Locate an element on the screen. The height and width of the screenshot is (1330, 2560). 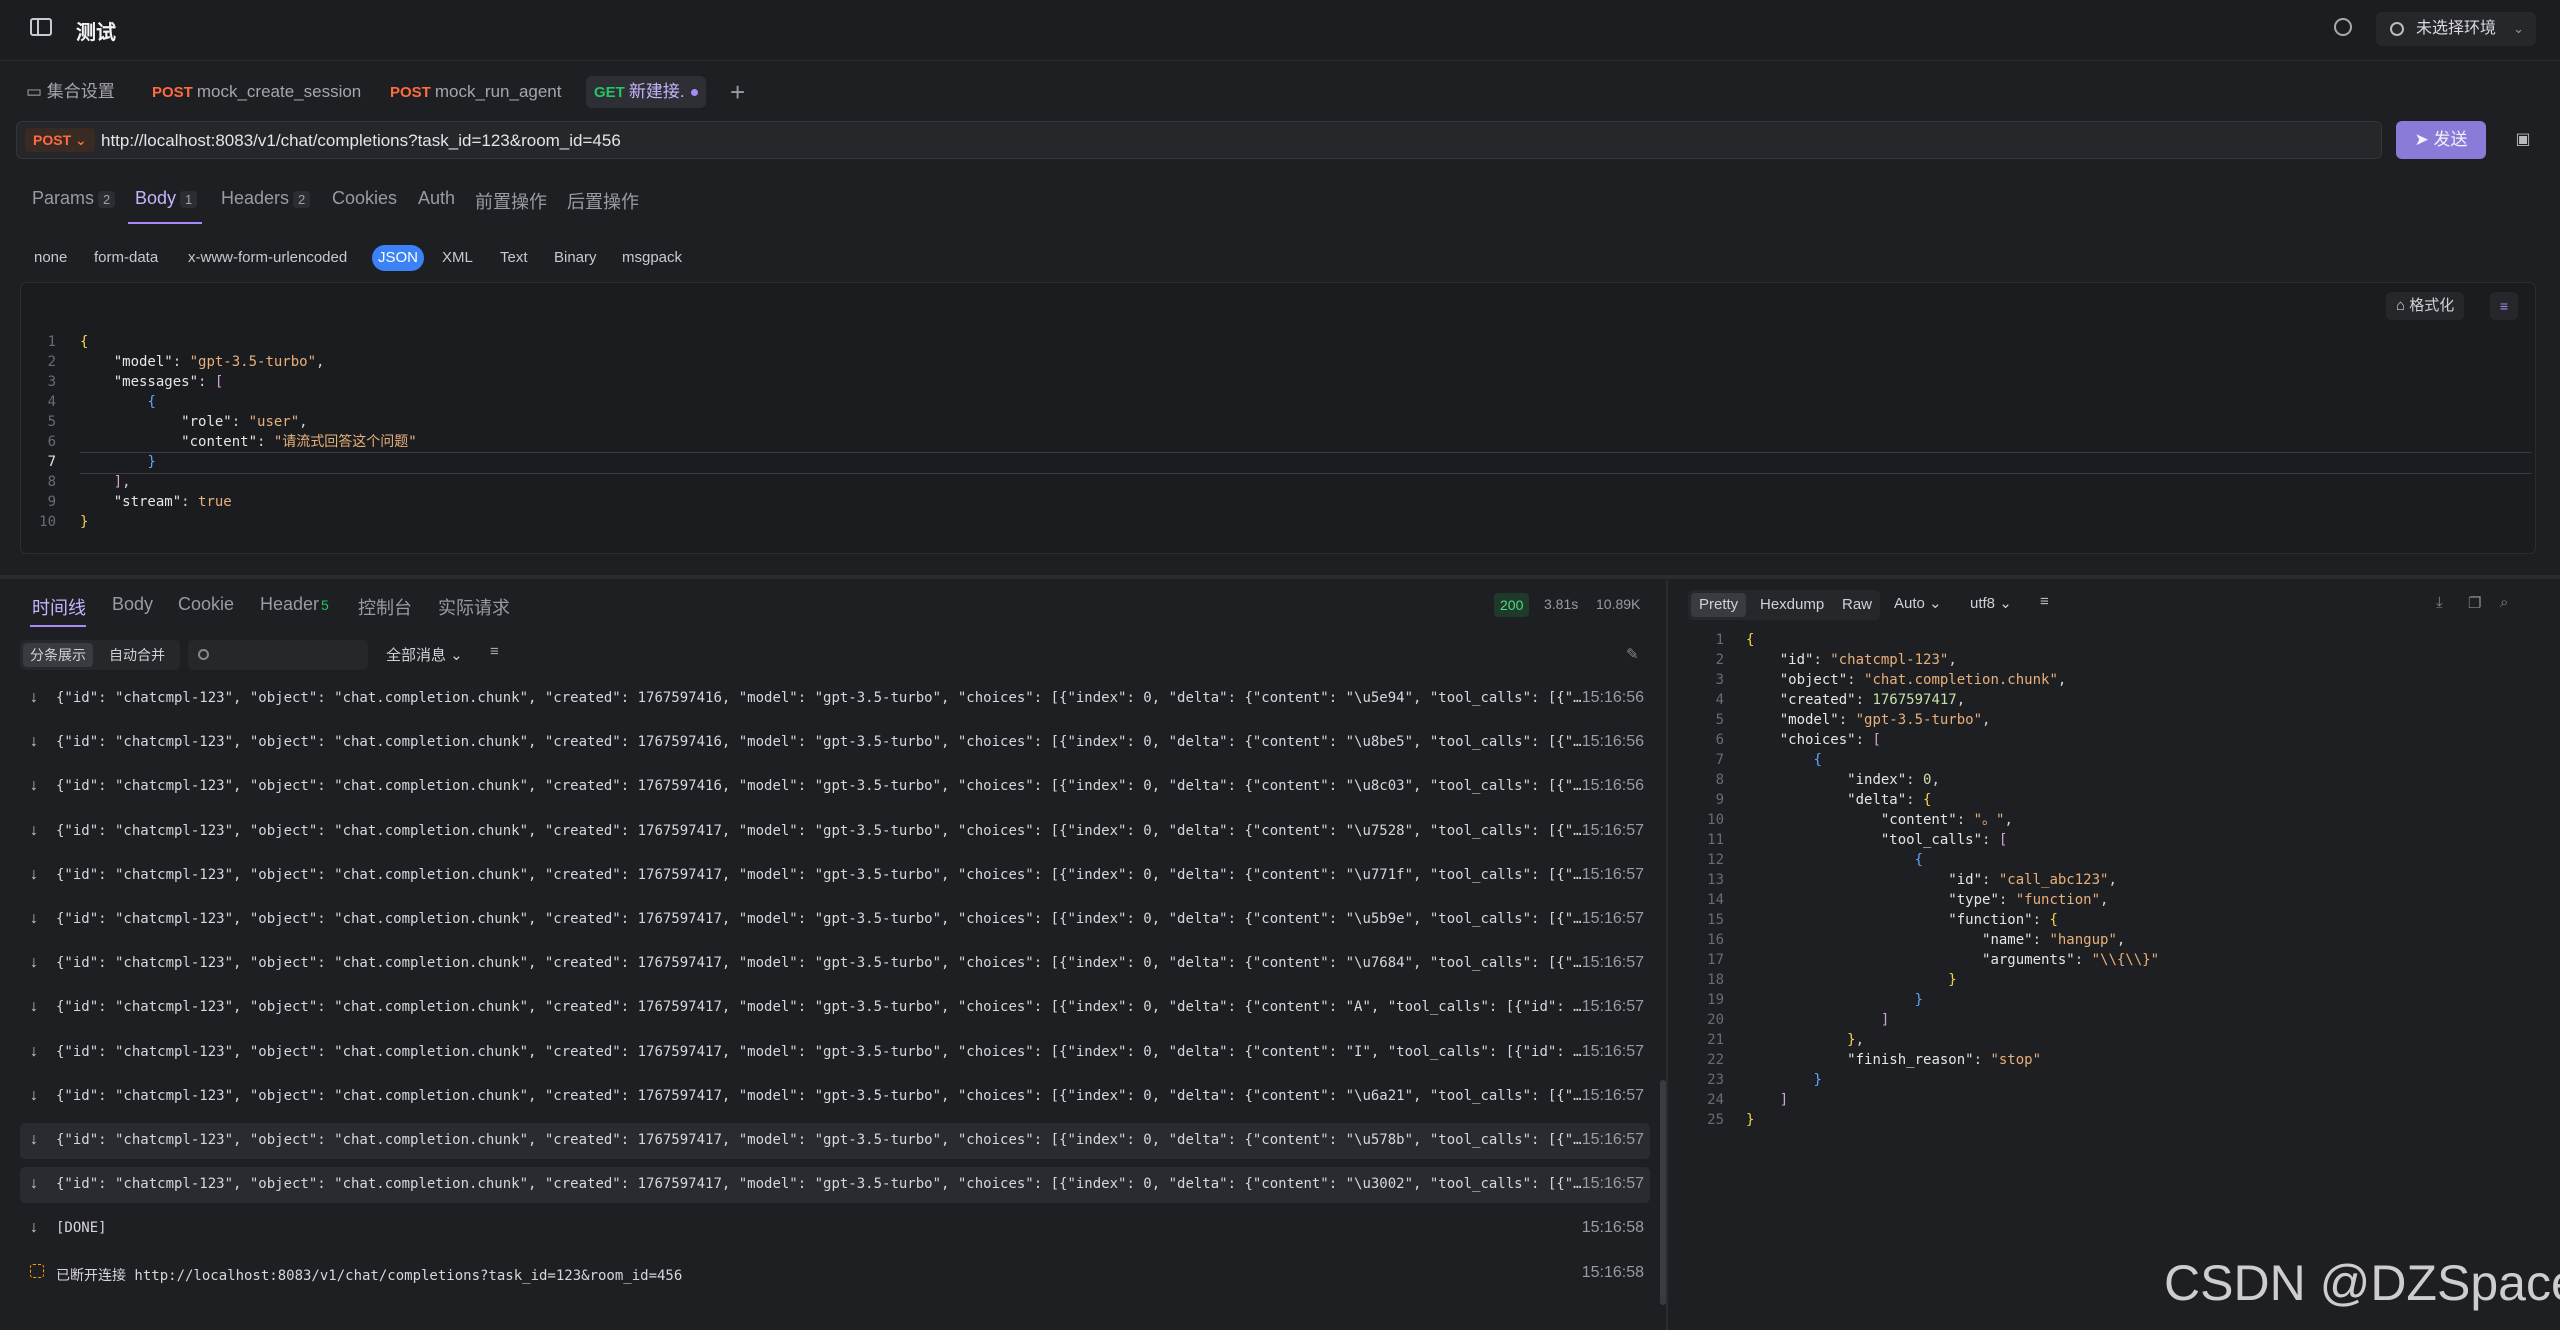
format-select: Auto ⌄ is located at coordinates (1918, 603).